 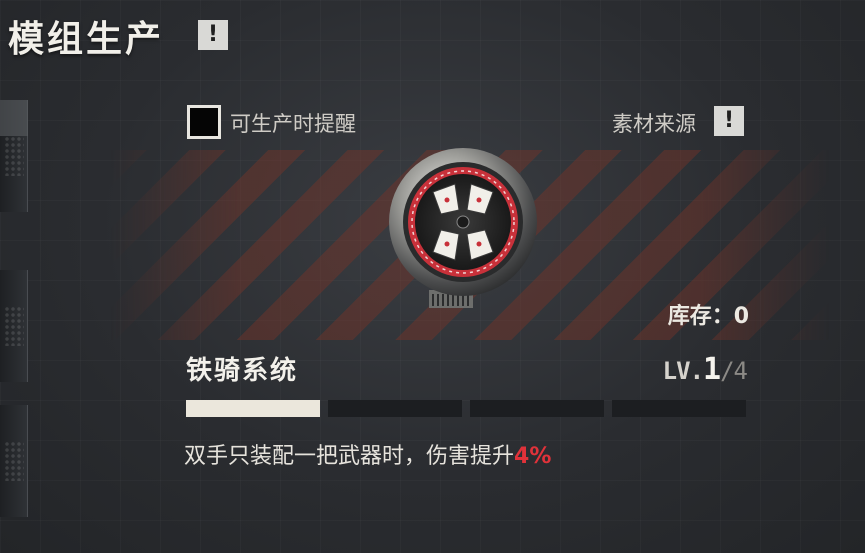 I want to click on description-value: 4%, so click(x=533, y=456).